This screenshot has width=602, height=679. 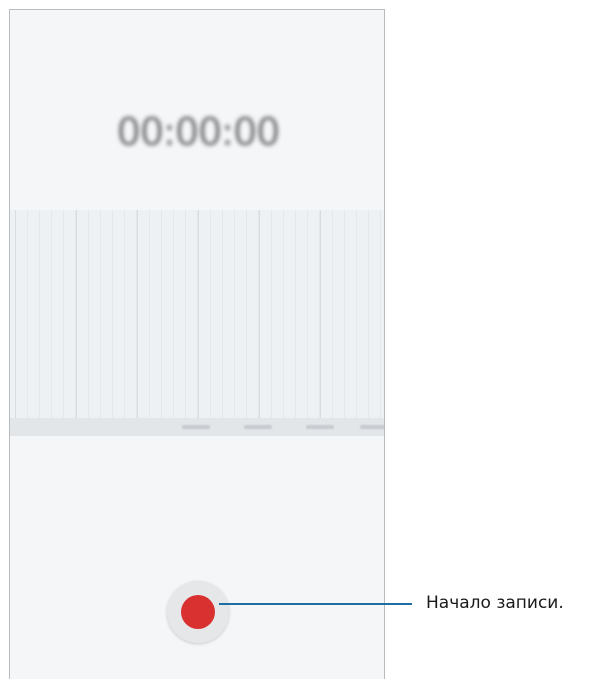 What do you see at coordinates (495, 603) in the screenshot?
I see `callout-label: Начало записи.` at bounding box center [495, 603].